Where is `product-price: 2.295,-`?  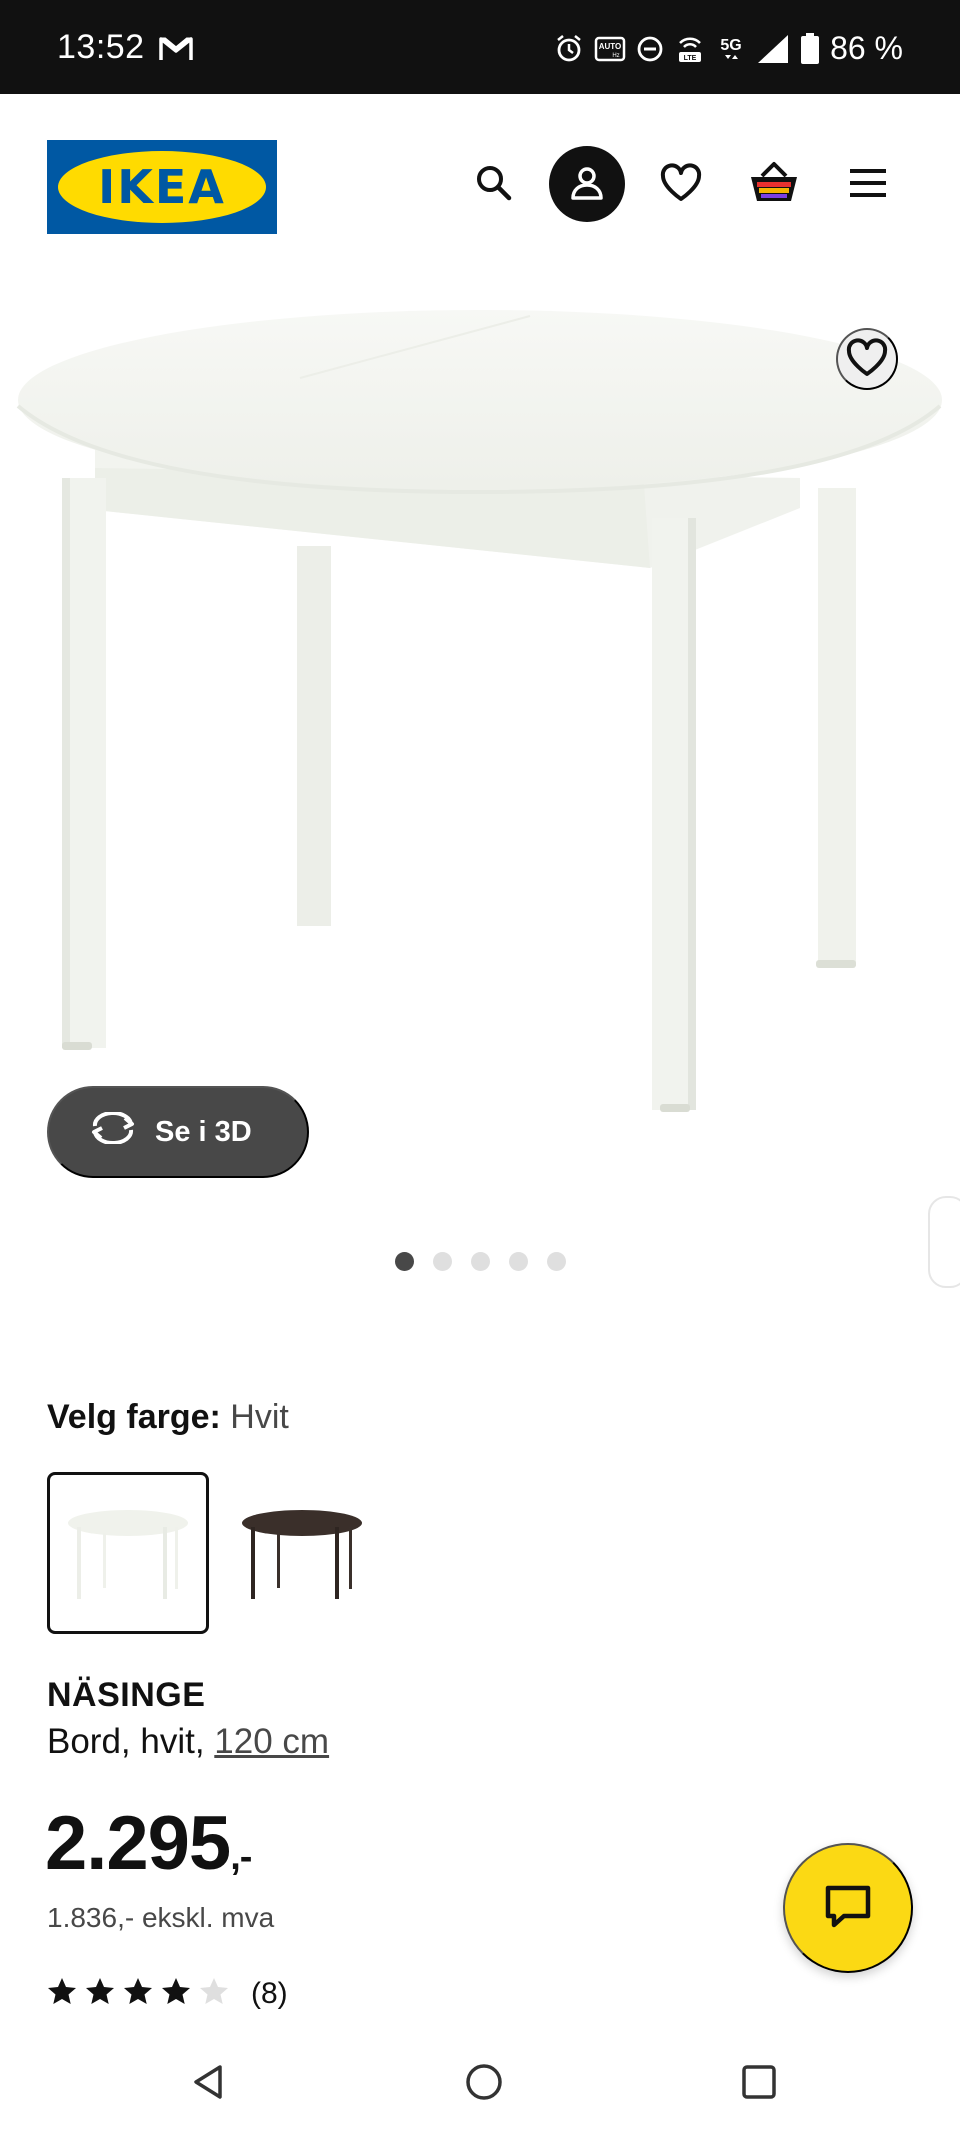
product-price: 2.295,- is located at coordinates (148, 1843).